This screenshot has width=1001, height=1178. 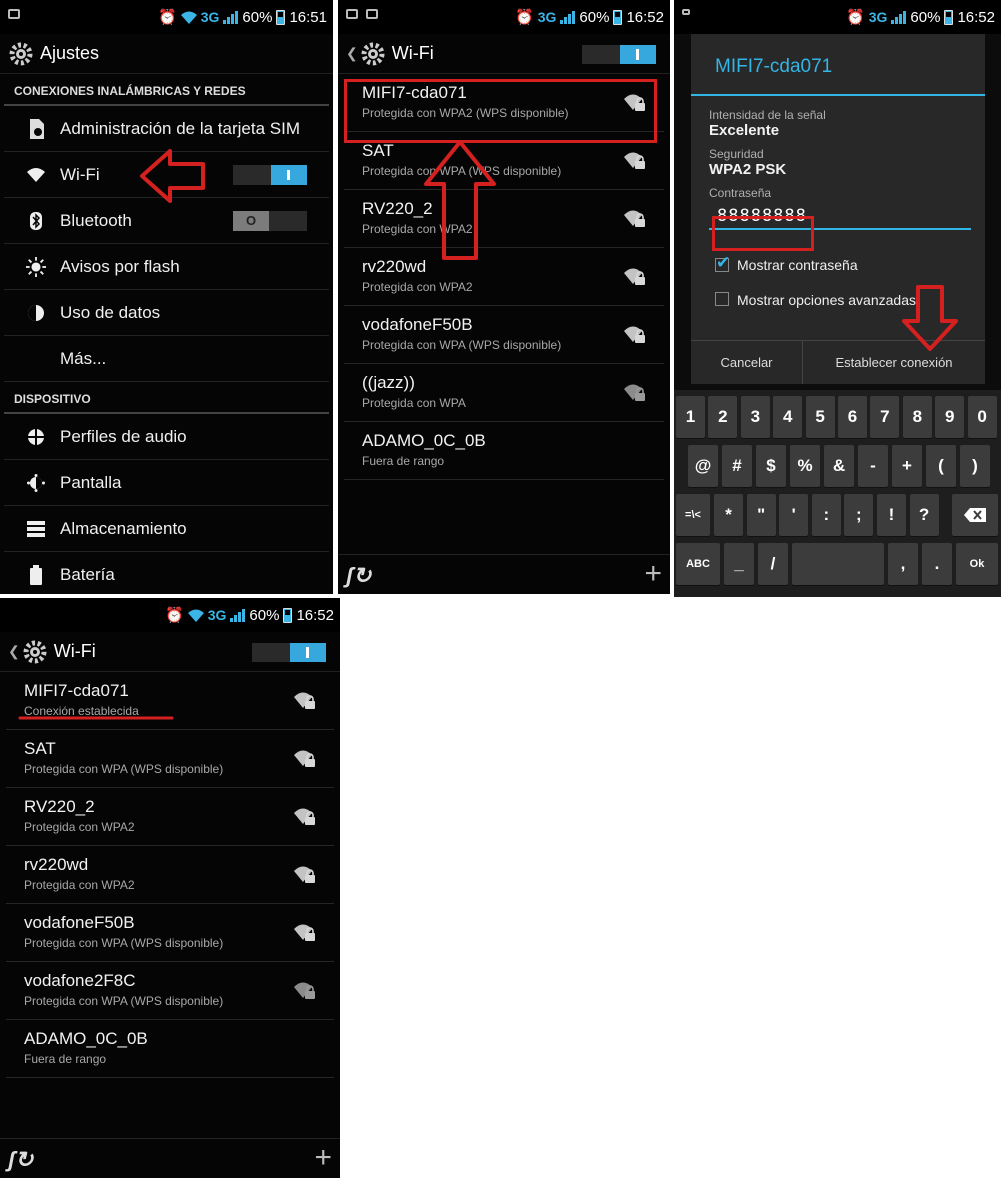 What do you see at coordinates (924, 515) in the screenshot?
I see `keyboard-key: ?` at bounding box center [924, 515].